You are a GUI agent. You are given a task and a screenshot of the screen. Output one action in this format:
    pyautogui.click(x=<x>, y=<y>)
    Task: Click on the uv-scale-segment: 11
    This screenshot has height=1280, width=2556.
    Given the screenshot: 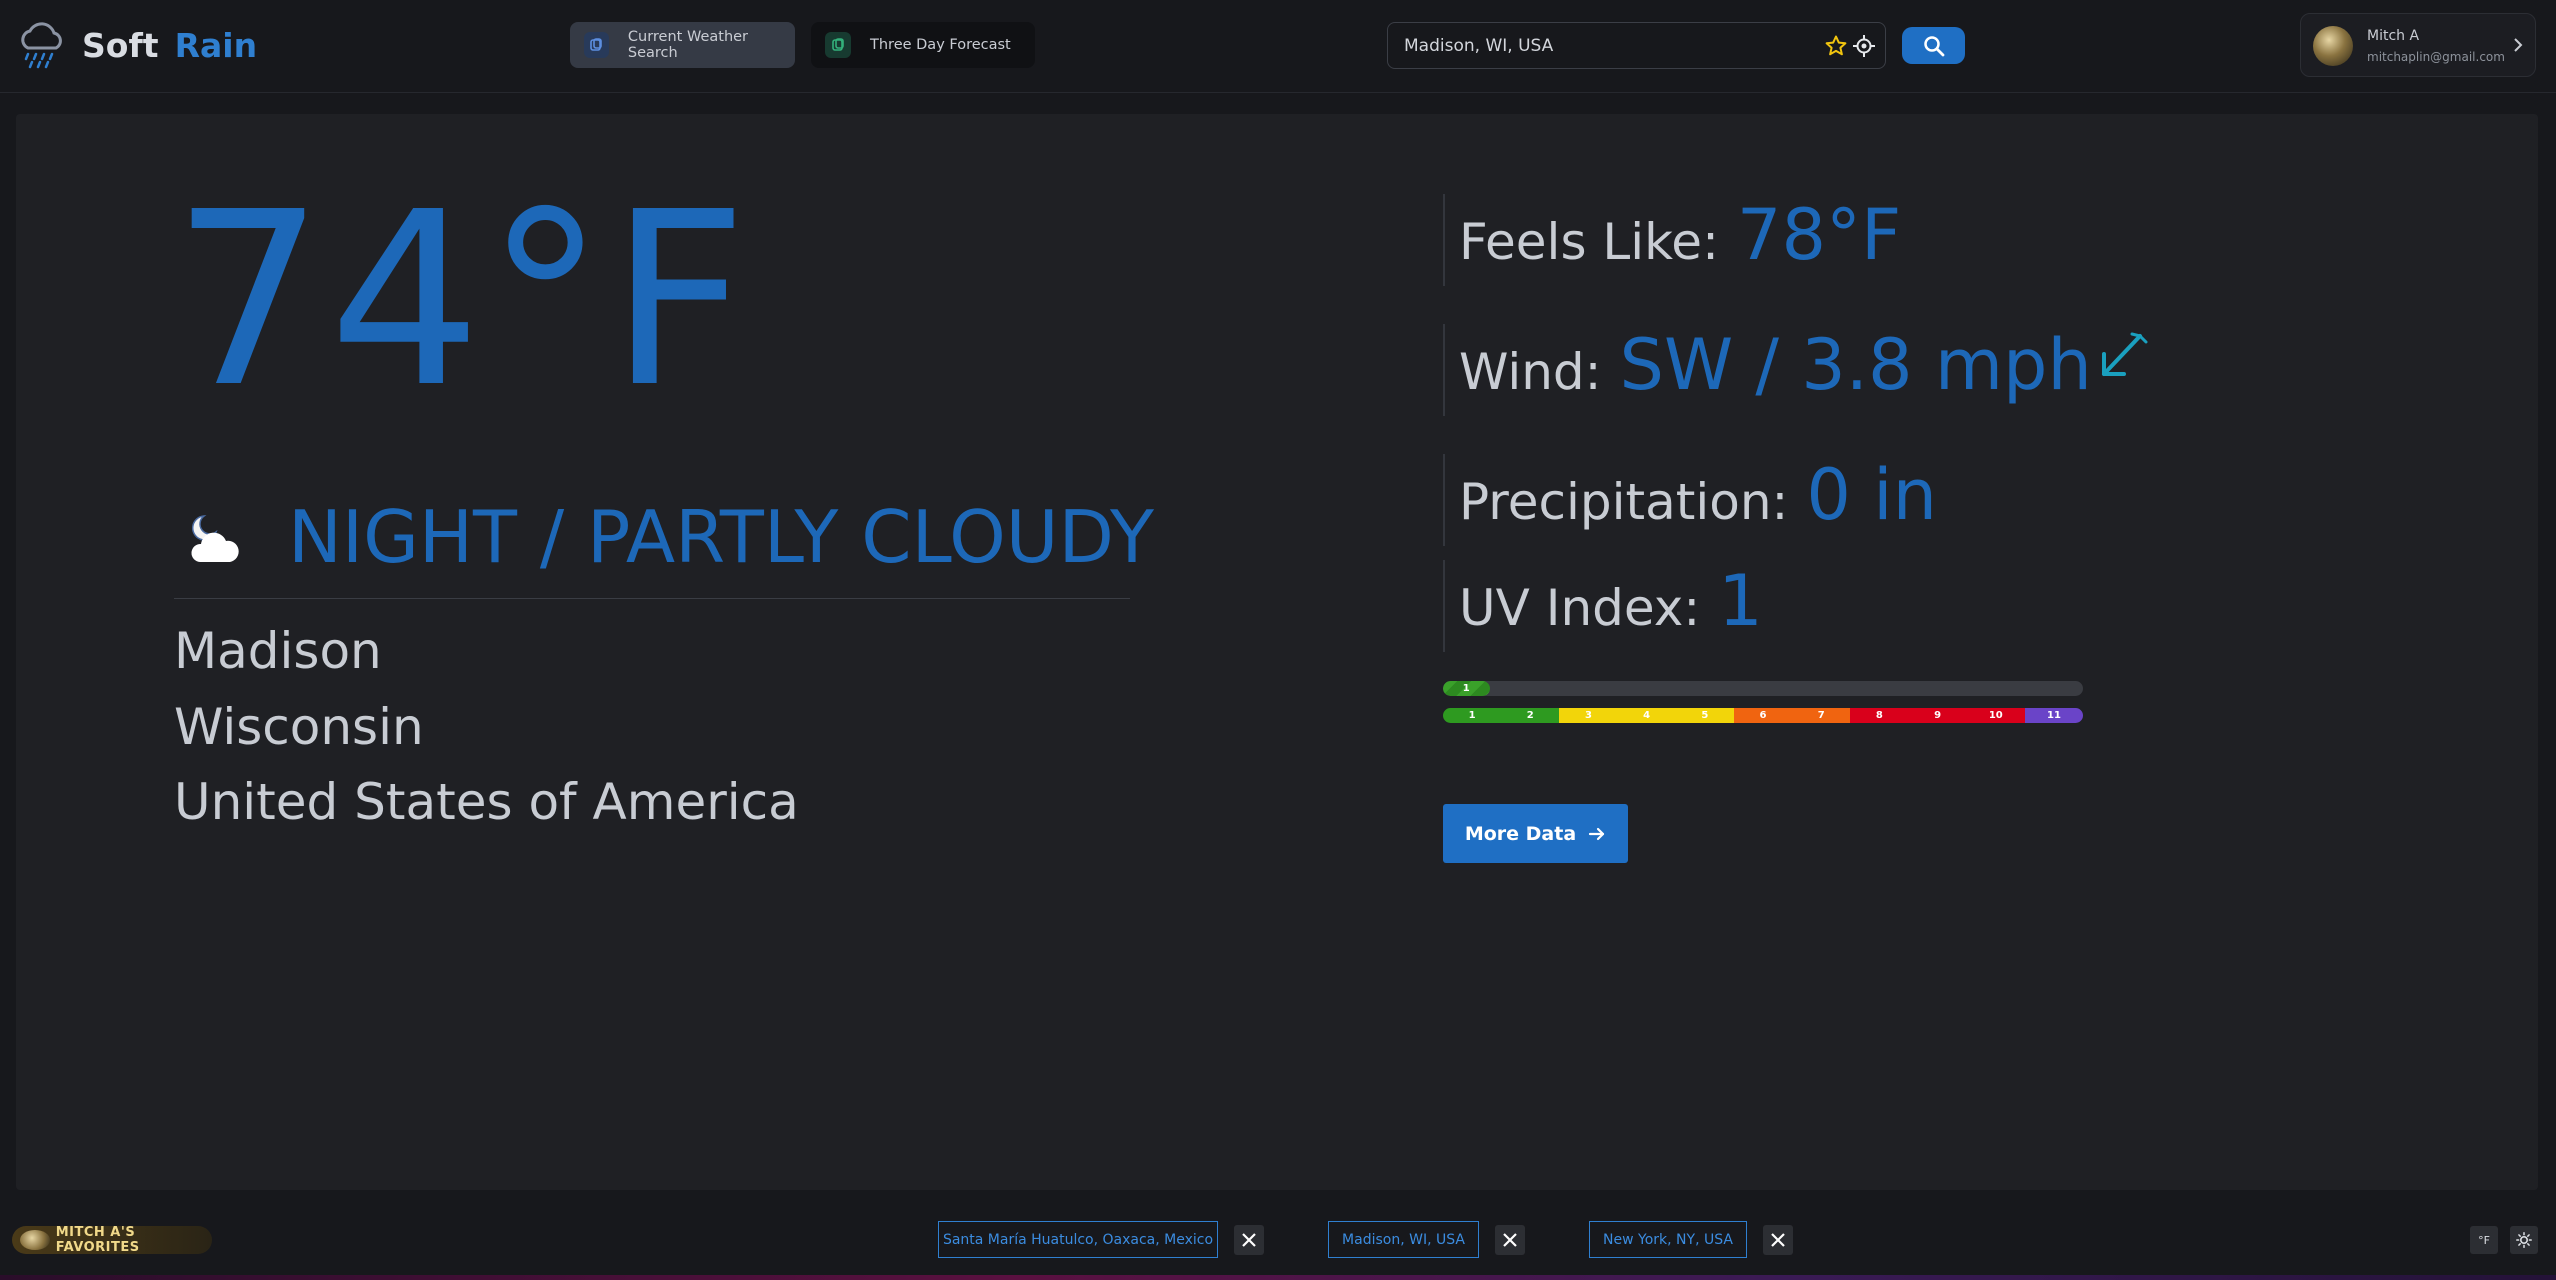 What is the action you would take?
    pyautogui.click(x=2053, y=715)
    